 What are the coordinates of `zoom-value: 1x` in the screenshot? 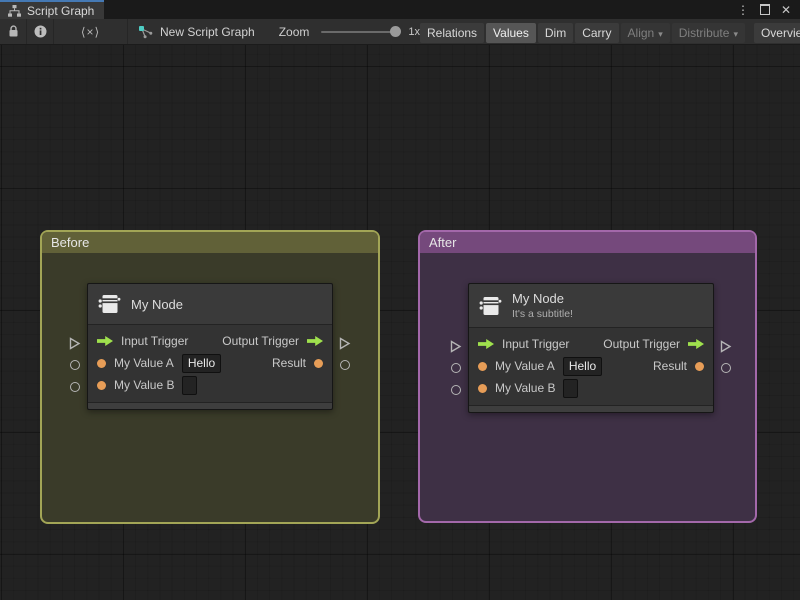 It's located at (414, 31).